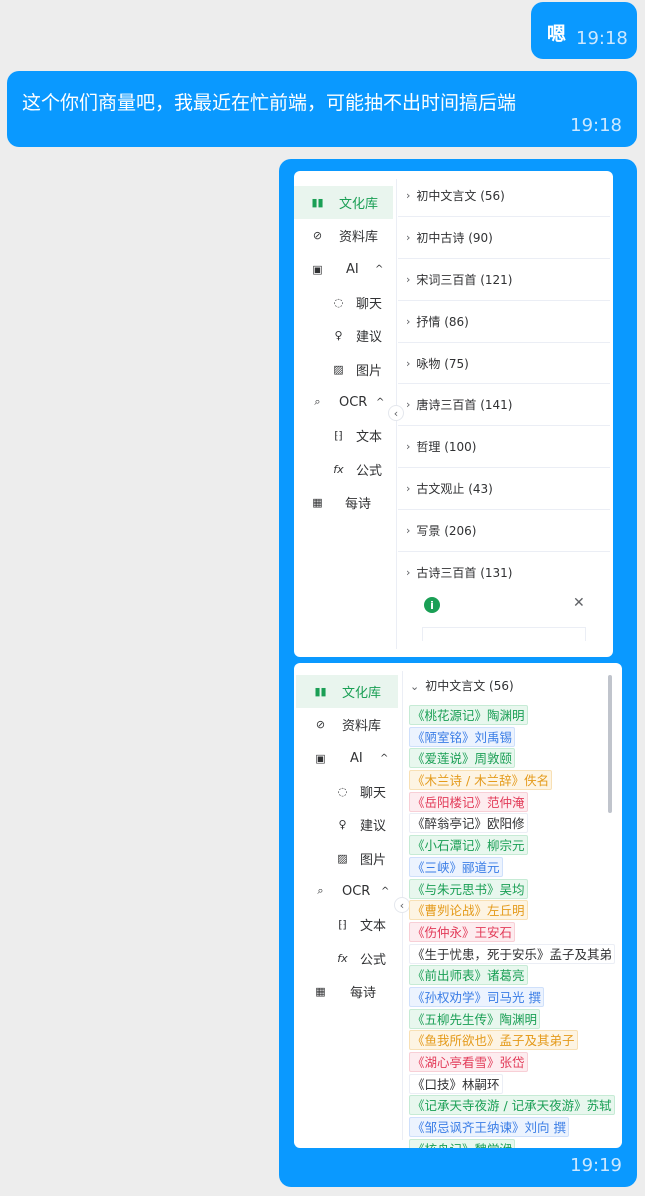 The width and height of the screenshot is (645, 1196). What do you see at coordinates (504, 280) in the screenshot?
I see `category-item: › 宋词三百首 (121)` at bounding box center [504, 280].